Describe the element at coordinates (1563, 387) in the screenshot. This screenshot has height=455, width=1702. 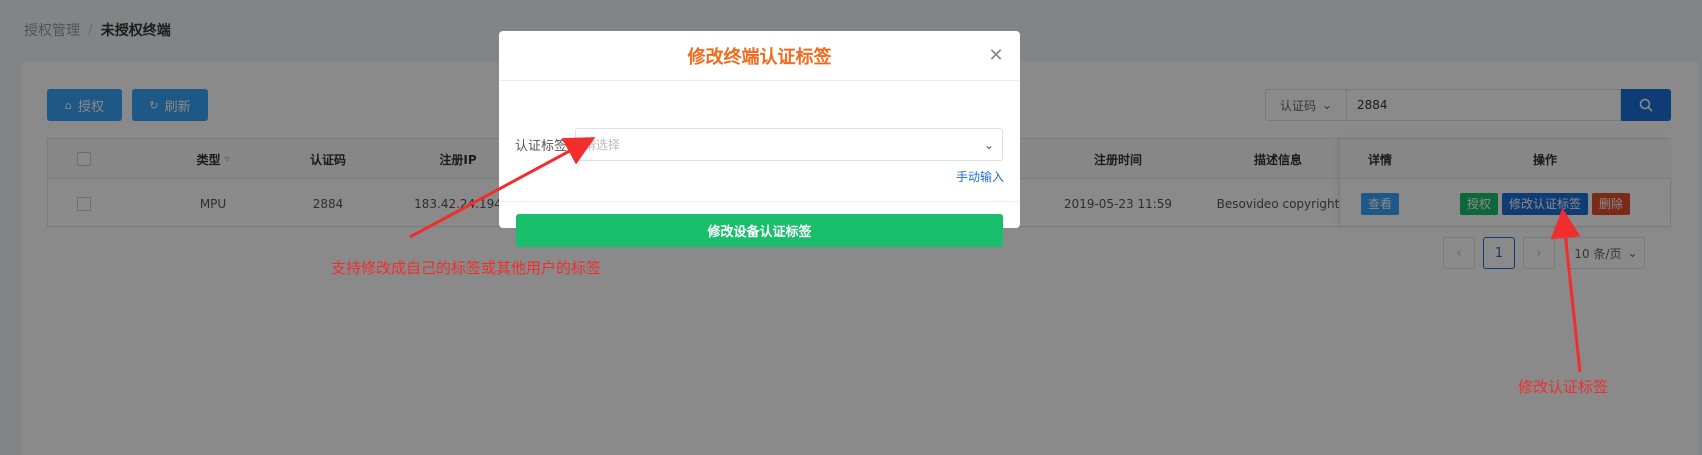
I see `right-annotation: 修改认证标签` at that location.